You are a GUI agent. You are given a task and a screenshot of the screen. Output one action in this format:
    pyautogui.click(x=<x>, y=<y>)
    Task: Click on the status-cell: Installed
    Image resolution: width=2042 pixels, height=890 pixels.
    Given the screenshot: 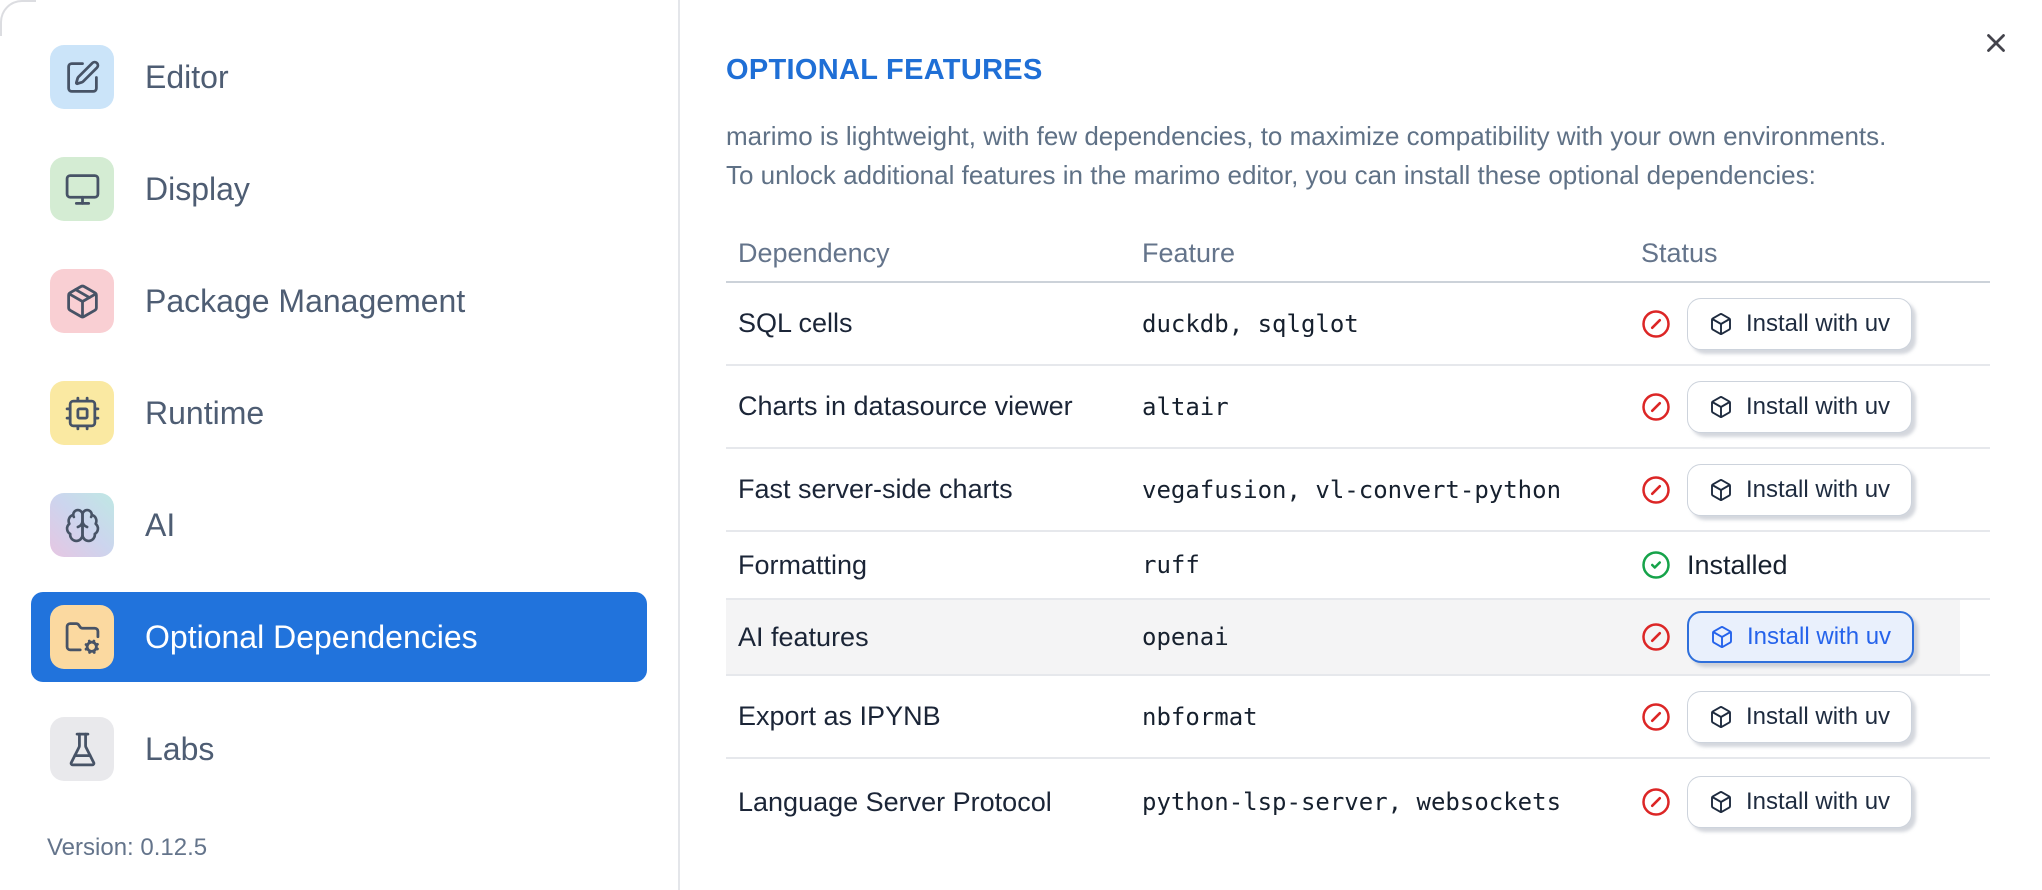 What is the action you would take?
    pyautogui.click(x=1815, y=565)
    